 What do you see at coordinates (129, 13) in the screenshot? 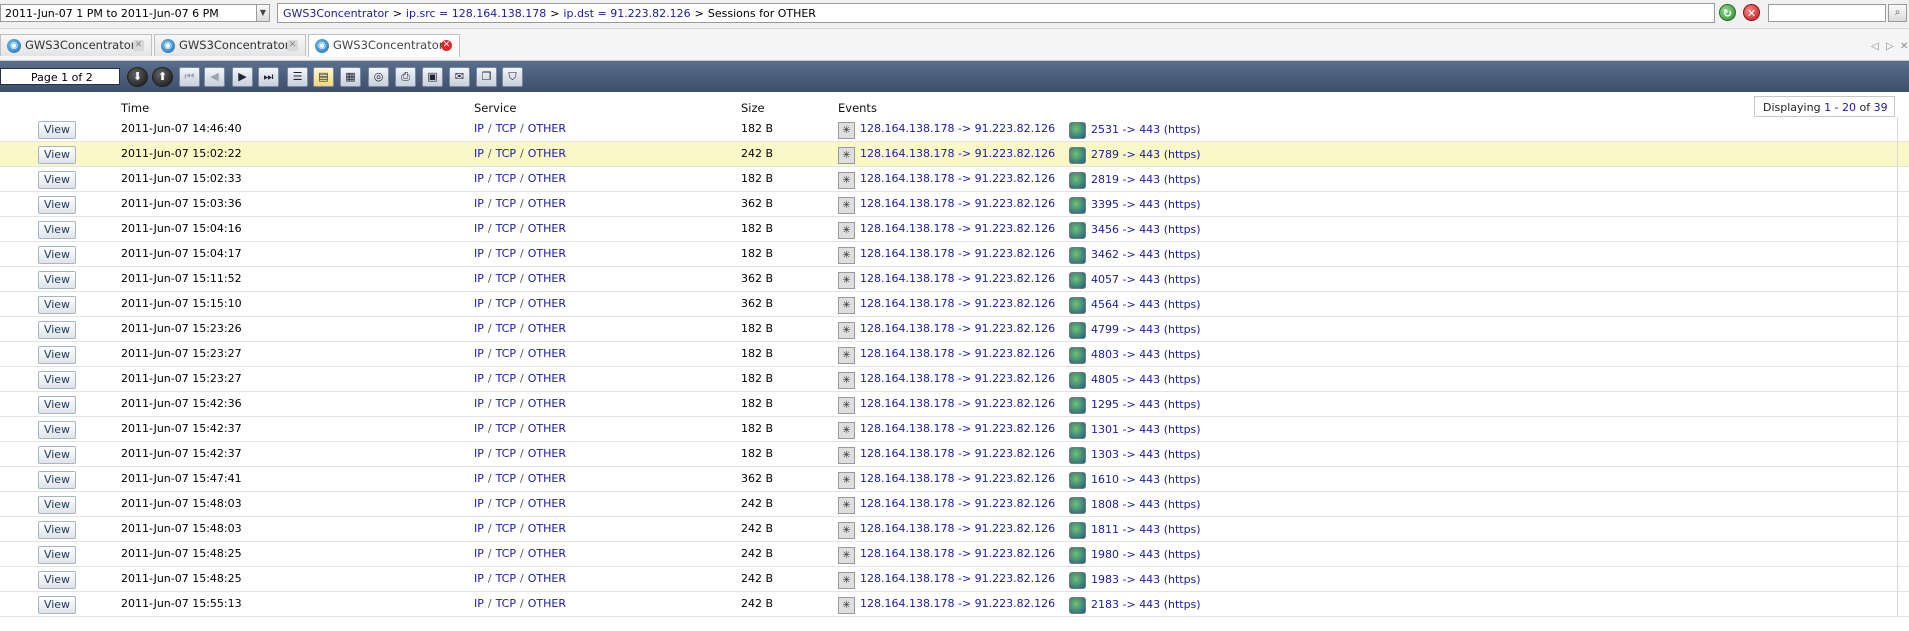
I see `date-range-select: 2011-Jun-07 1 PM to 2011-Jun-07 6 PM` at bounding box center [129, 13].